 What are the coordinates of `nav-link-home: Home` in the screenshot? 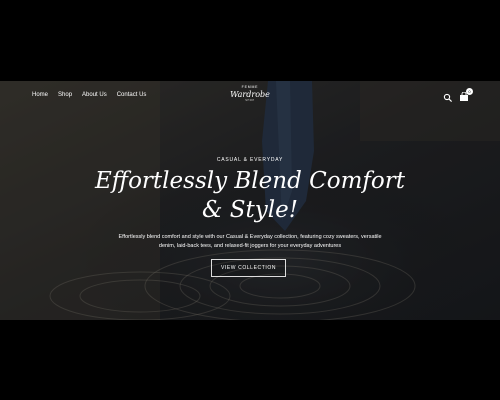 It's located at (40, 95).